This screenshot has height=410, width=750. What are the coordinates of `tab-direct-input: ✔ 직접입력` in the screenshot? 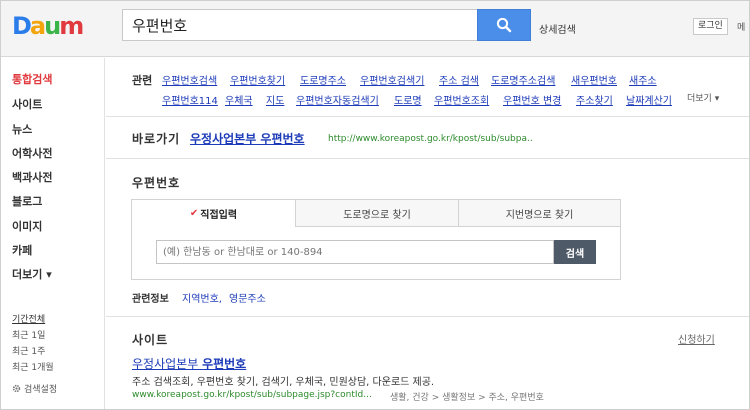 It's located at (213, 213).